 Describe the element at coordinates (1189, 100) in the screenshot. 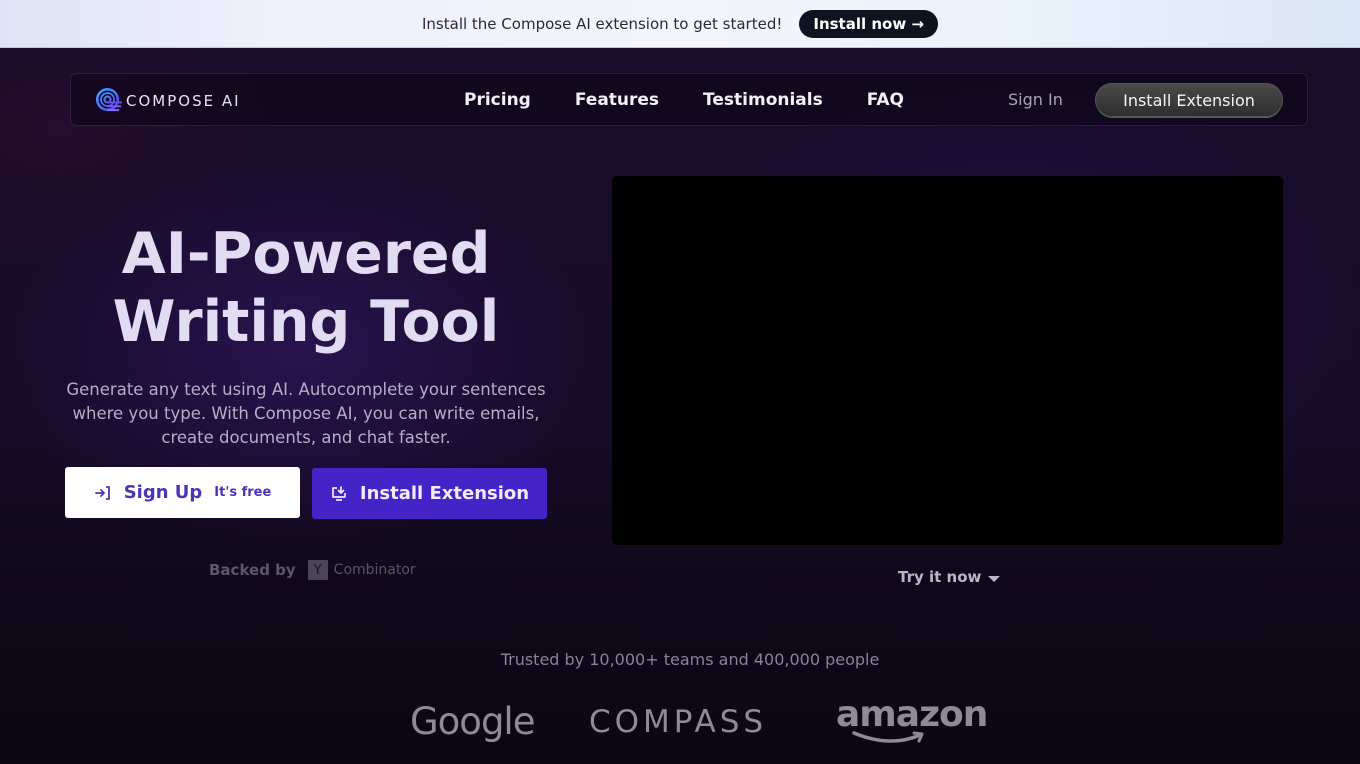

I see `nav-install-extension-button: Install Extension` at that location.